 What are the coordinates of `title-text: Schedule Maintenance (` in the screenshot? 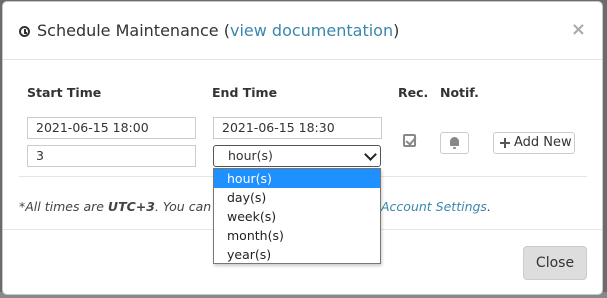 It's located at (133, 30).